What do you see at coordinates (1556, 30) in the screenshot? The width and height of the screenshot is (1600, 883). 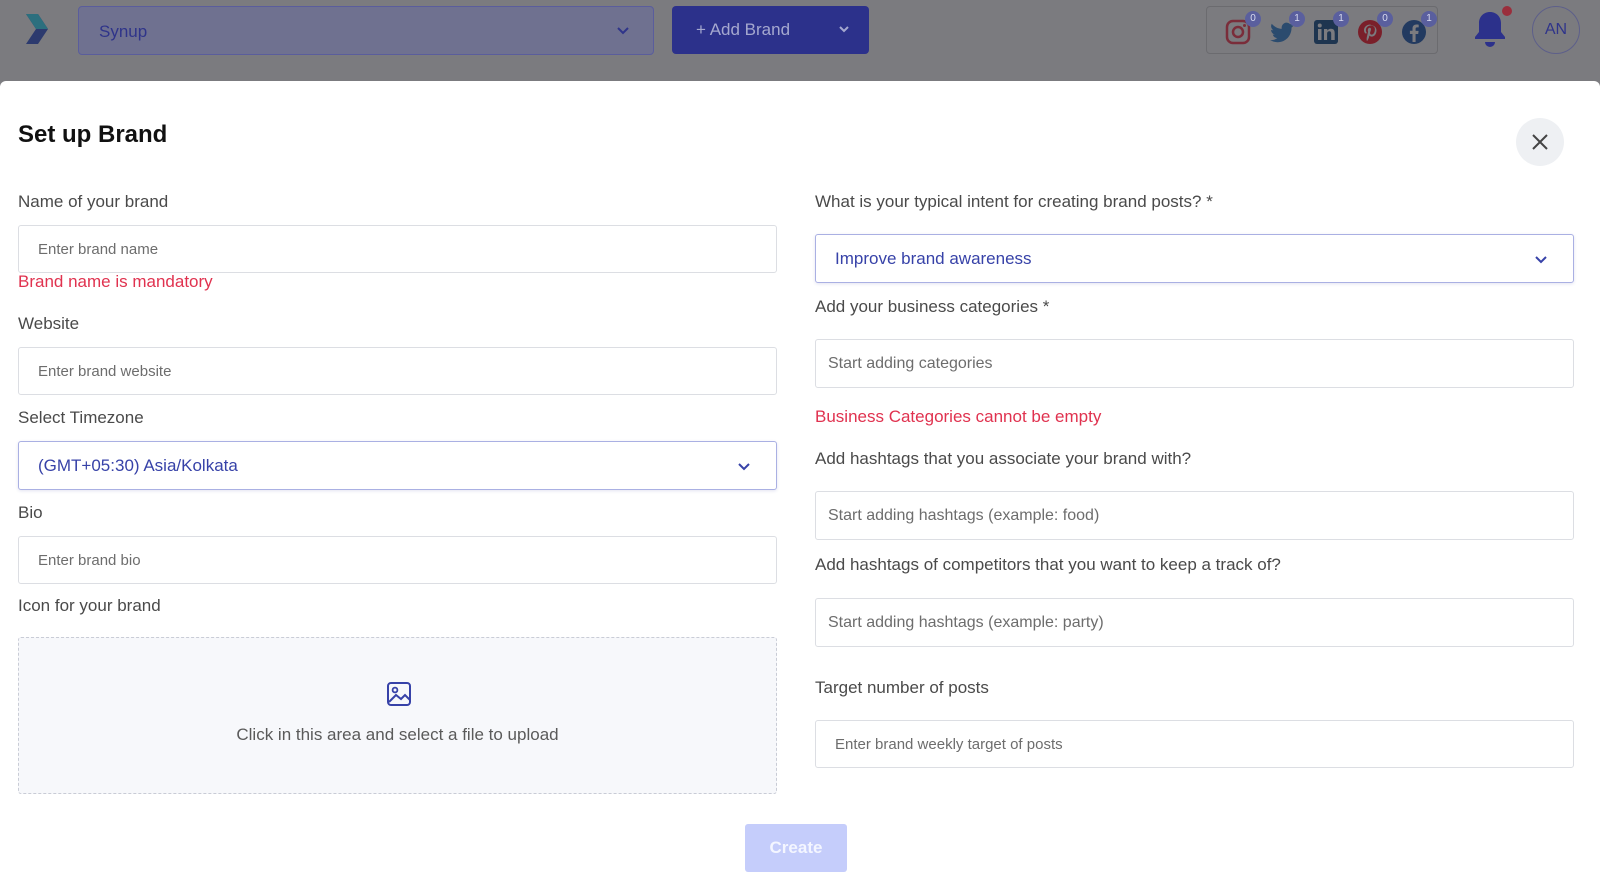 I see `user-avatar: AN` at bounding box center [1556, 30].